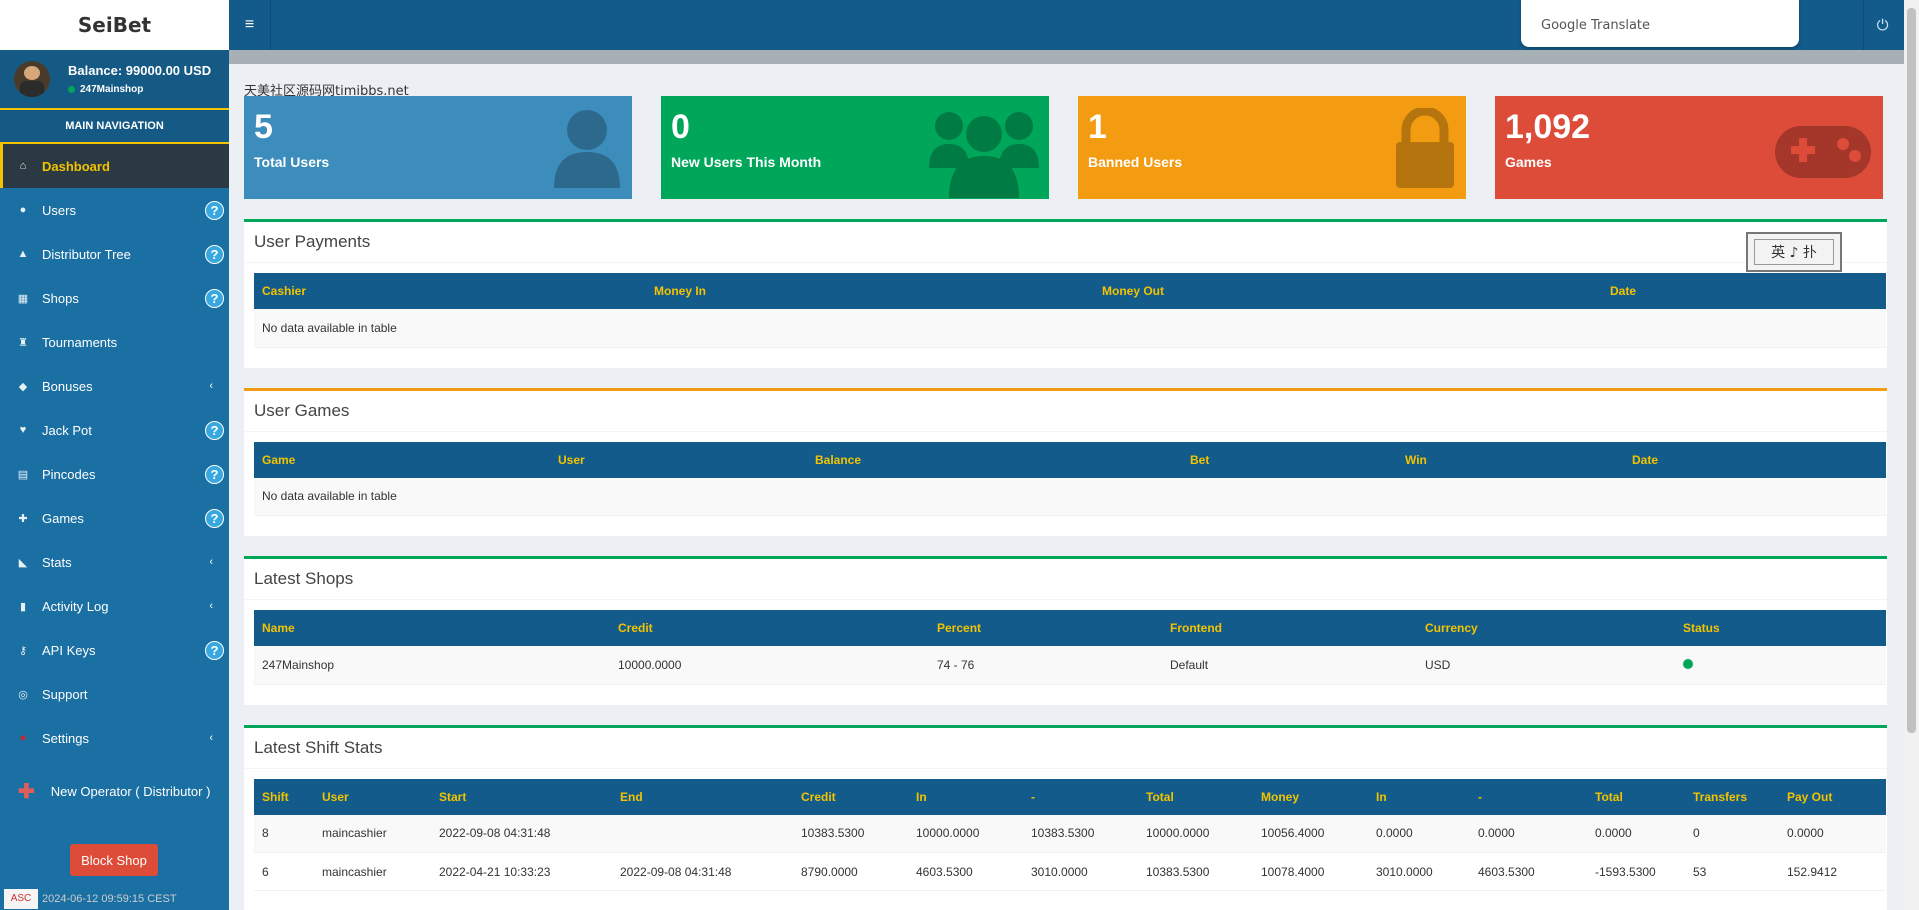  Describe the element at coordinates (1660, 23) in the screenshot. I see `google-translate-widget: Google Translate` at that location.